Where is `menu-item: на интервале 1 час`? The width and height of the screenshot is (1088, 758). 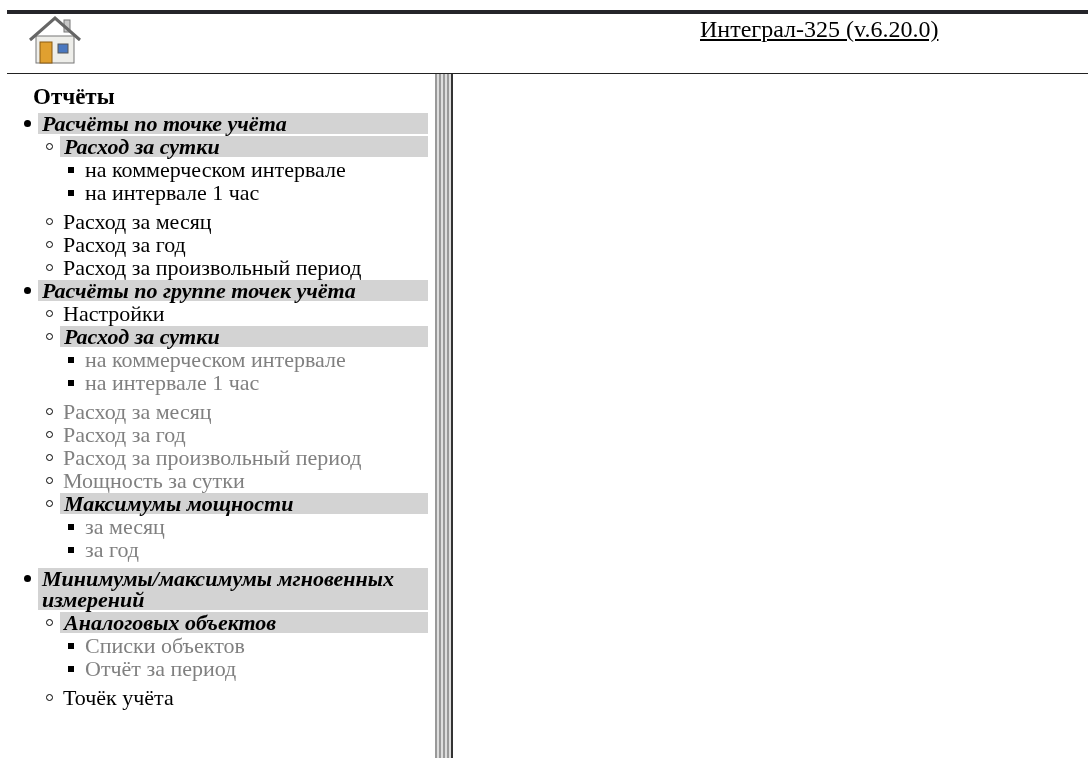
menu-item: на интервале 1 час is located at coordinates (171, 192).